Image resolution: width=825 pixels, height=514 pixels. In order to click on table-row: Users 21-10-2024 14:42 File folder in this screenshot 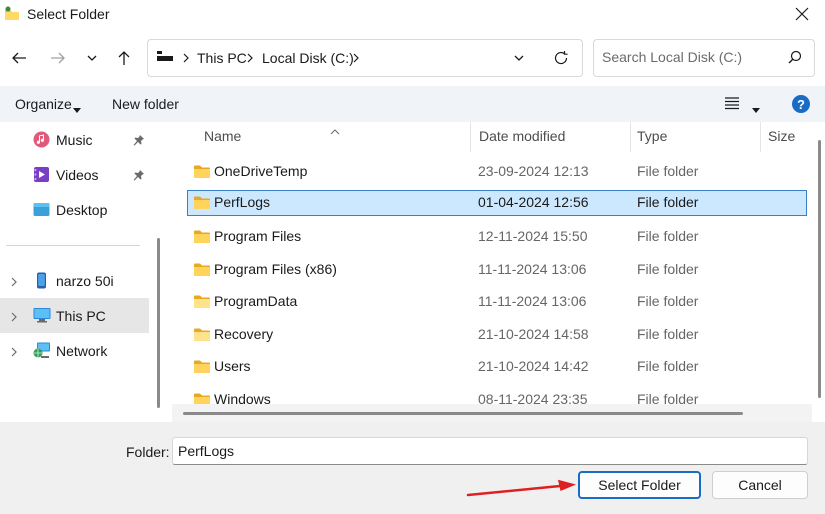, I will do `click(497, 367)`.